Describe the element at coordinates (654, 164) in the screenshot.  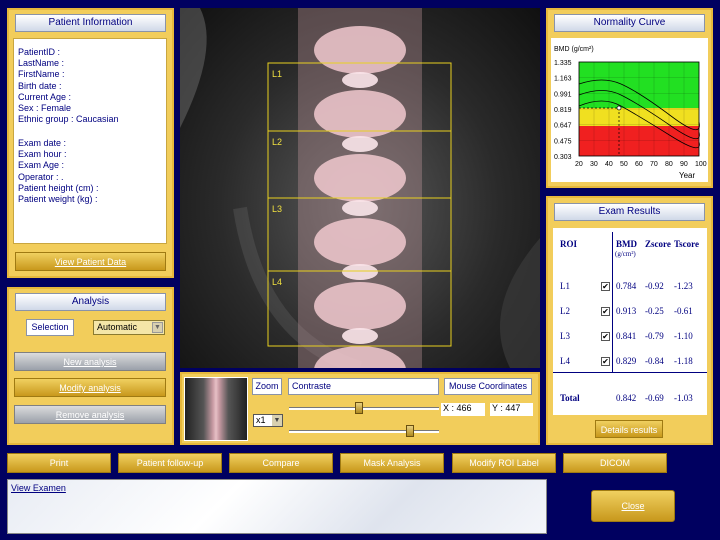
I see `x-tick-label: 70` at that location.